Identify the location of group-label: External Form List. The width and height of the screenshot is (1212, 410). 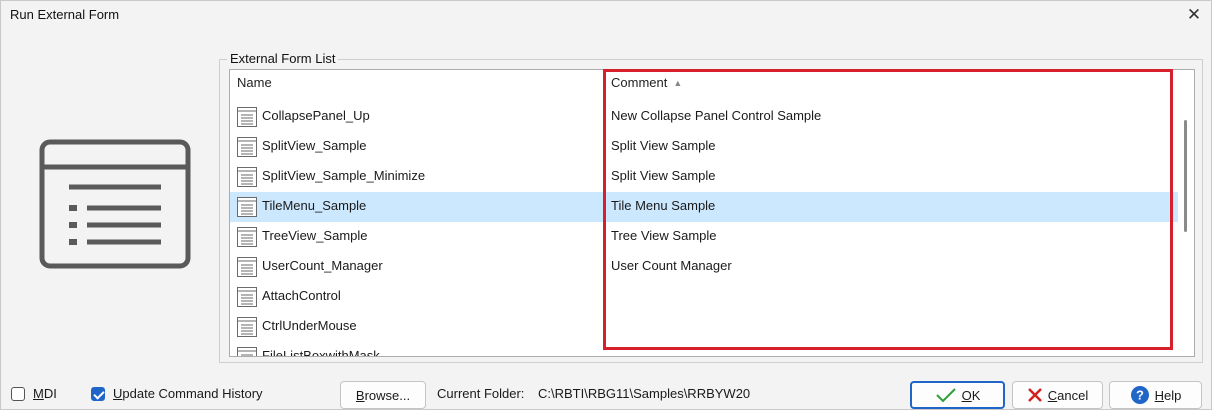
(283, 58).